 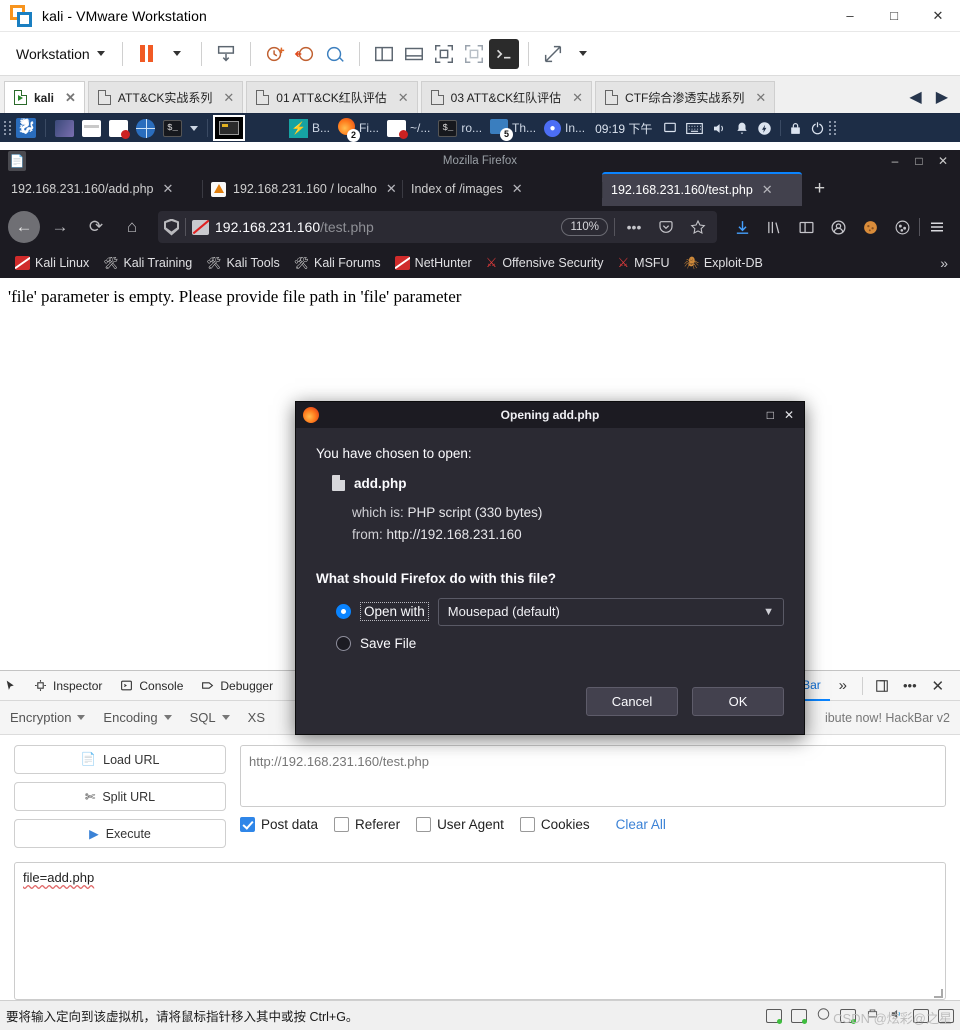 What do you see at coordinates (10, 686) in the screenshot?
I see `element-picker-icon` at bounding box center [10, 686].